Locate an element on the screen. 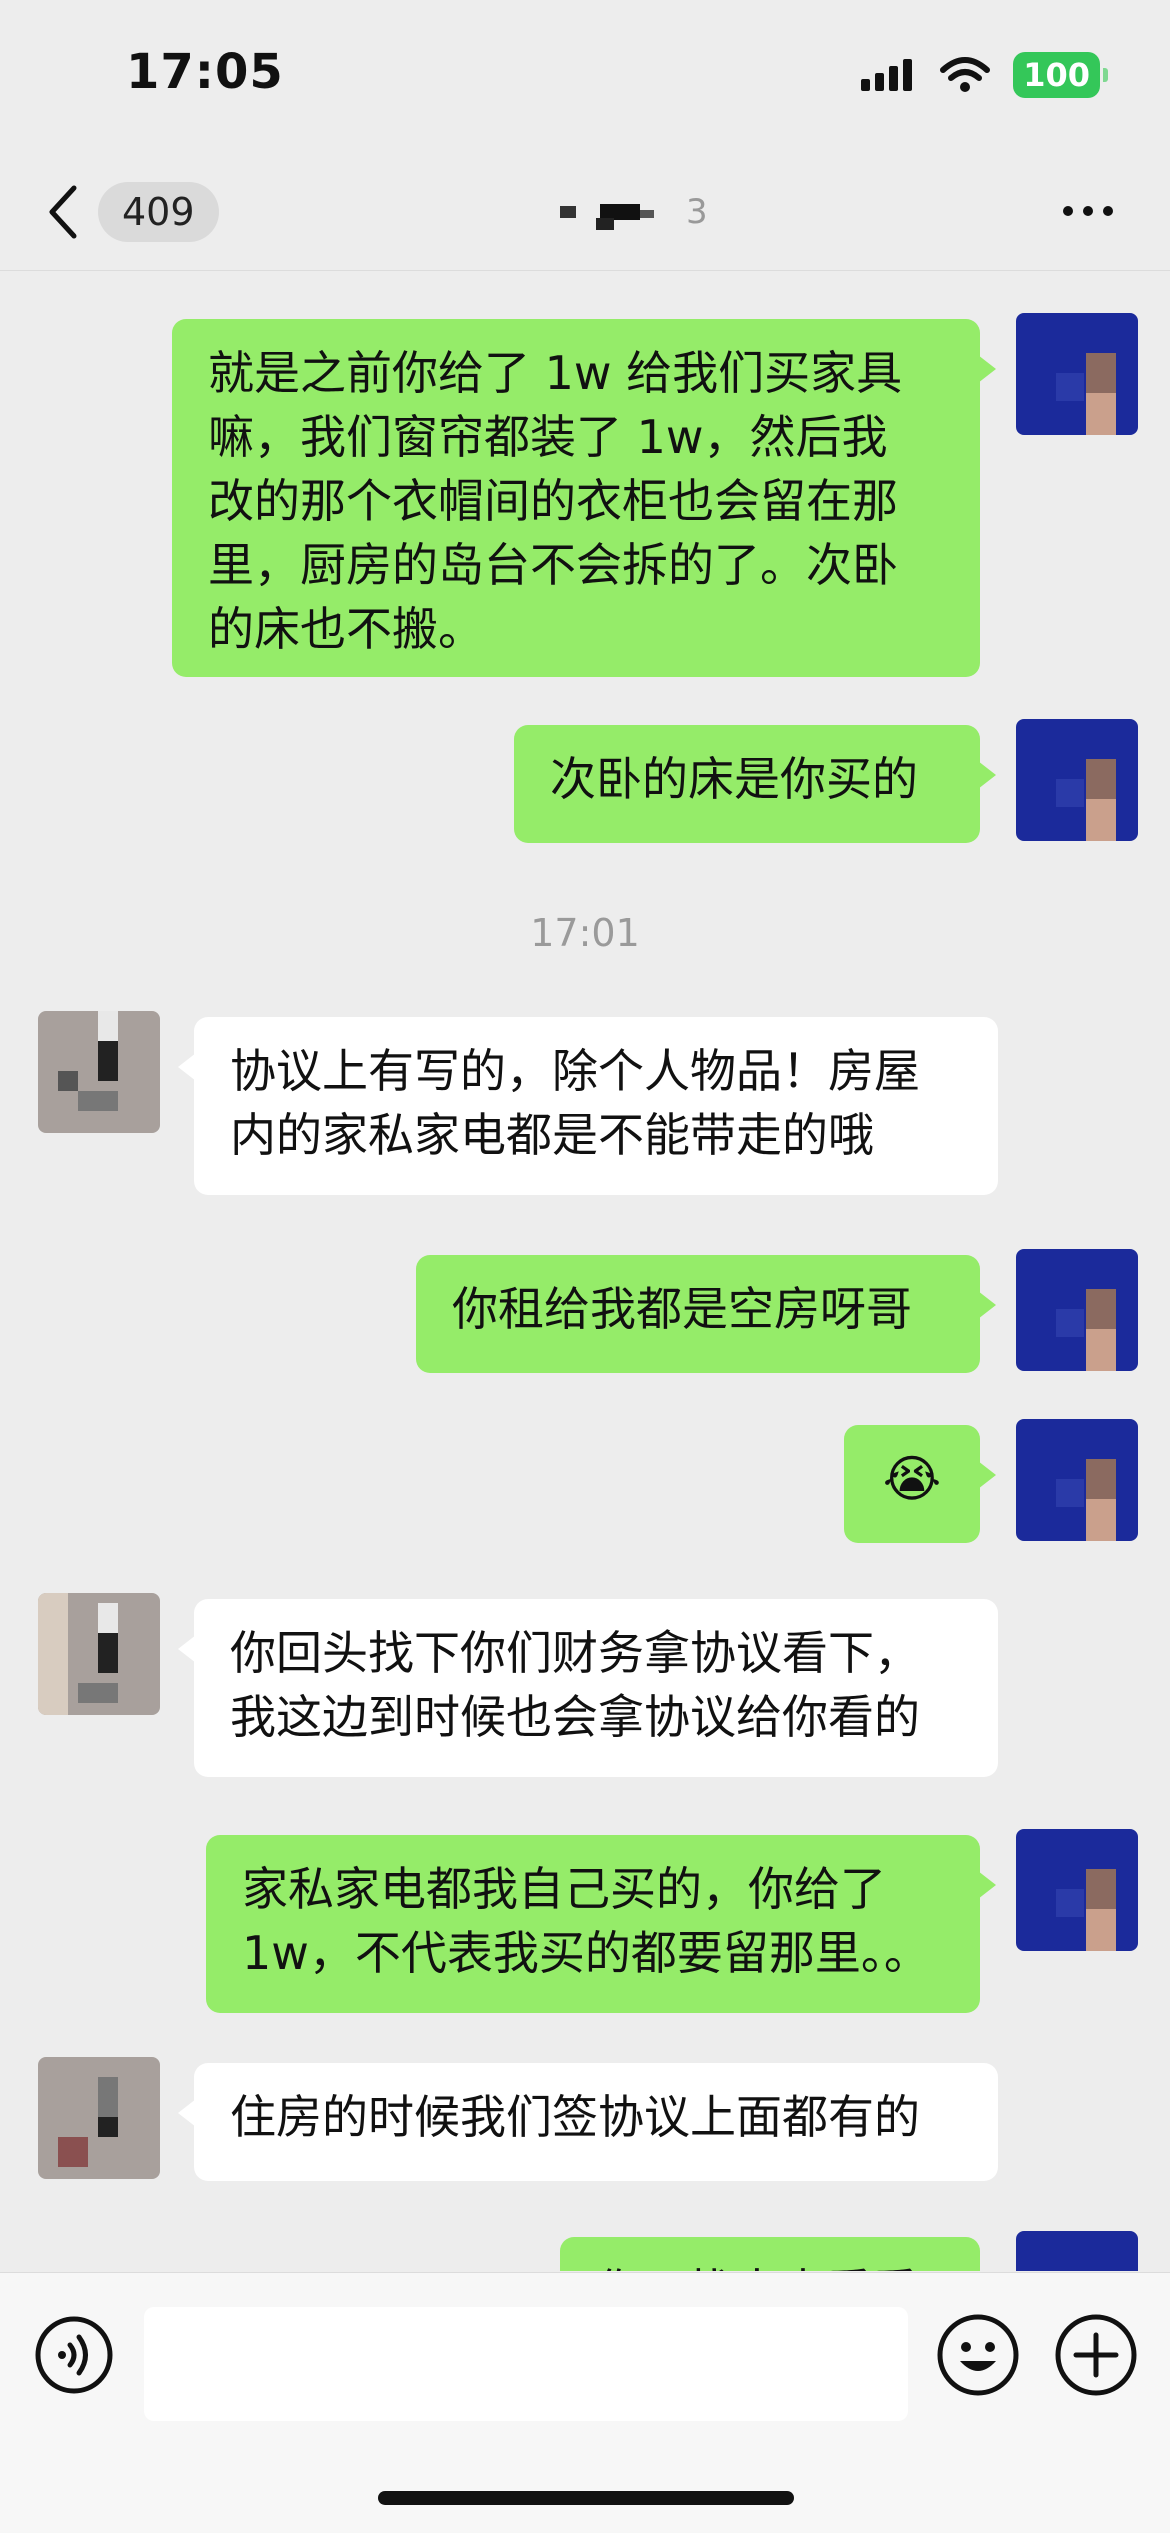  status-icons: 100 is located at coordinates (983, 75).